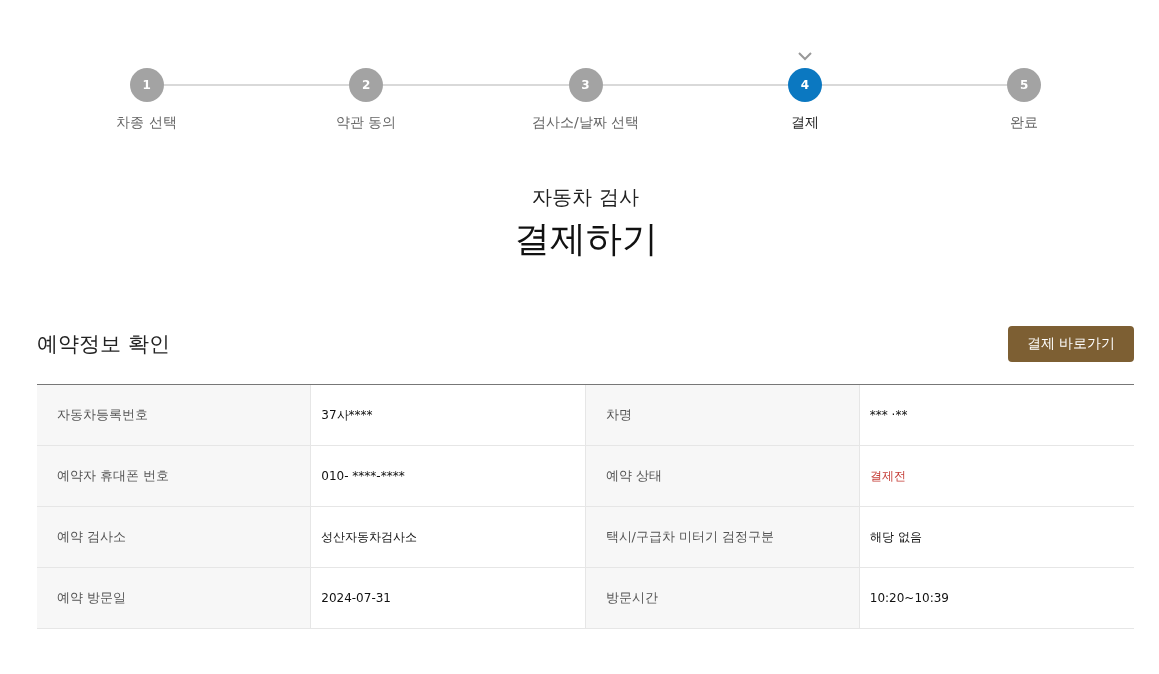 This screenshot has height=674, width=1159. What do you see at coordinates (174, 415) in the screenshot?
I see `table-label: 자동차등록번호` at bounding box center [174, 415].